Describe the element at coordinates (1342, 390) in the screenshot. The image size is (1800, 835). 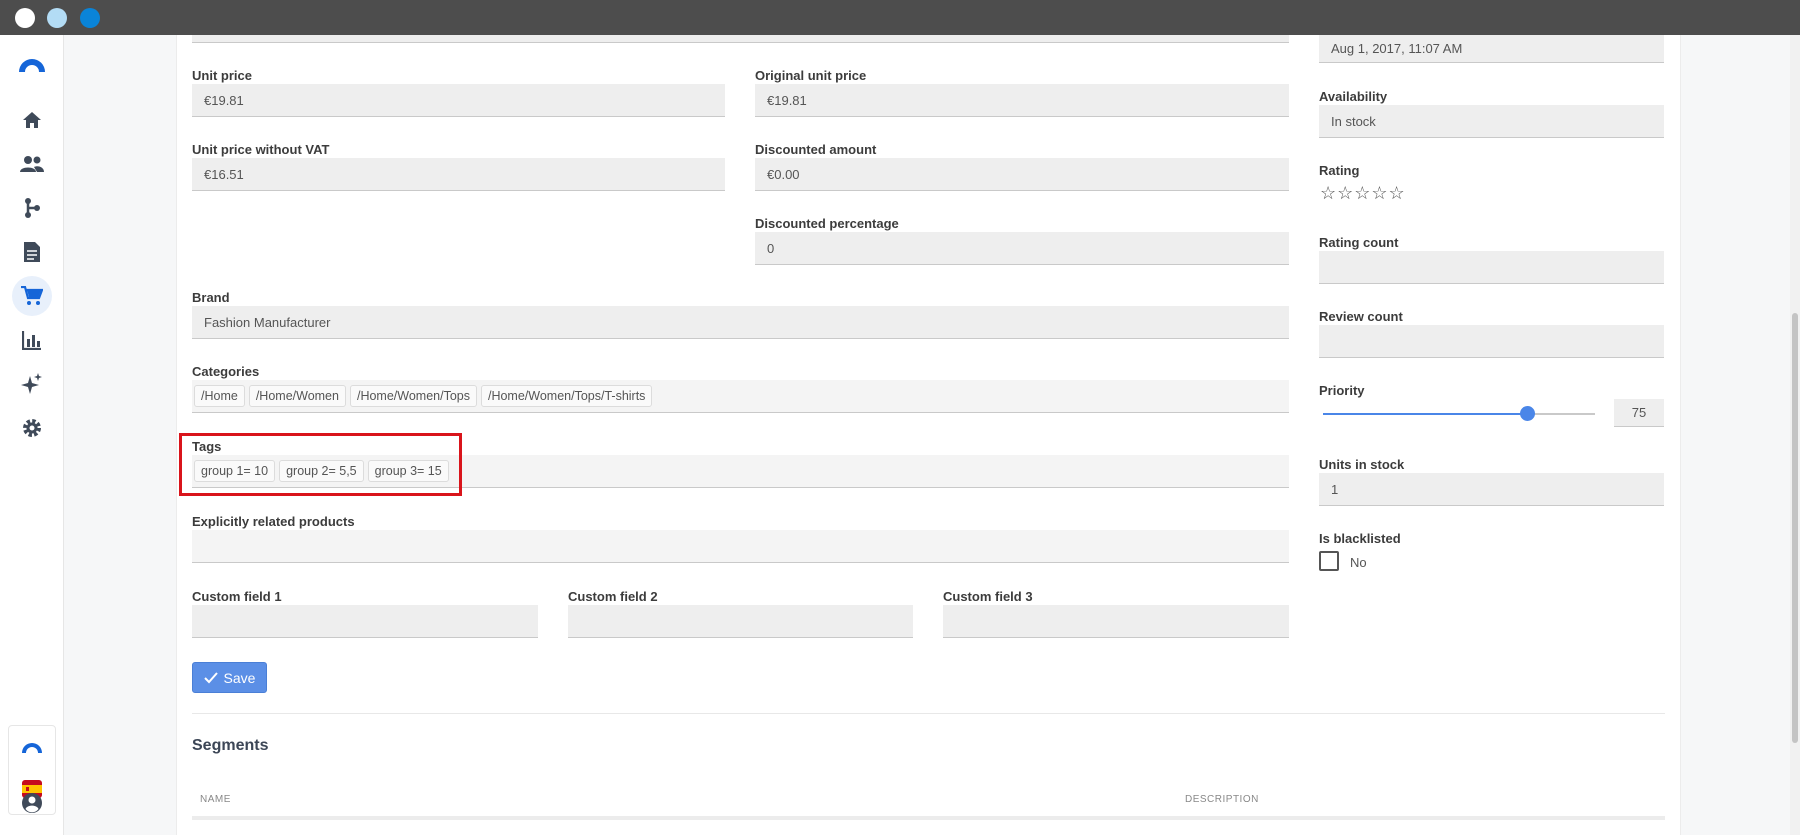
I see `priority-label: Priority` at that location.